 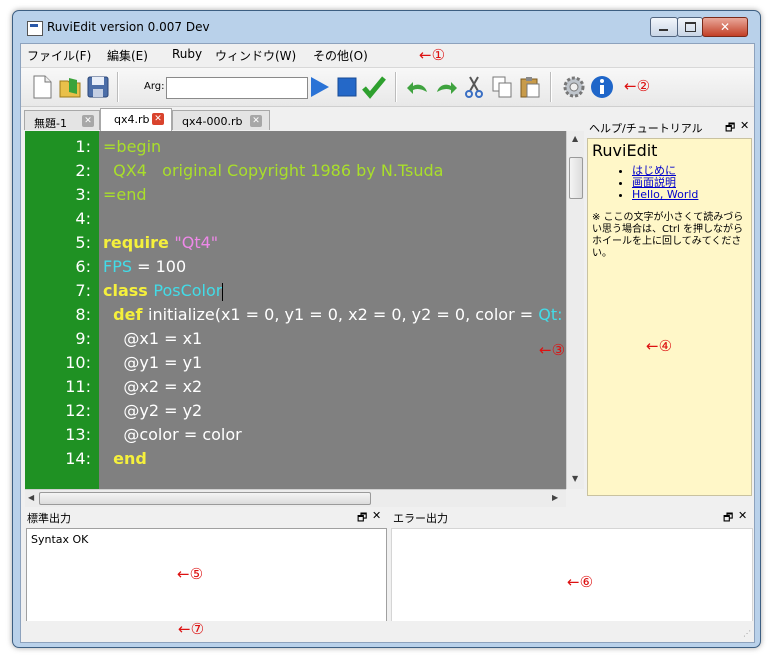 What do you see at coordinates (295, 267) in the screenshot?
I see `code-line: 6: FPS = 100` at bounding box center [295, 267].